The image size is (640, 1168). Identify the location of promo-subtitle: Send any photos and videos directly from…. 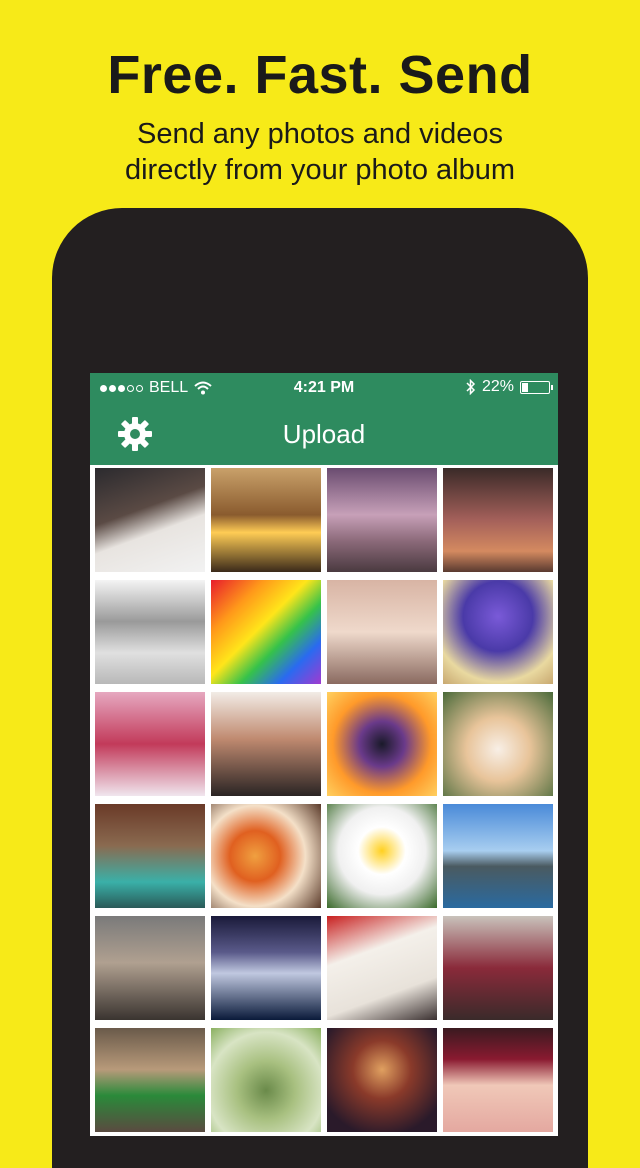
(320, 152).